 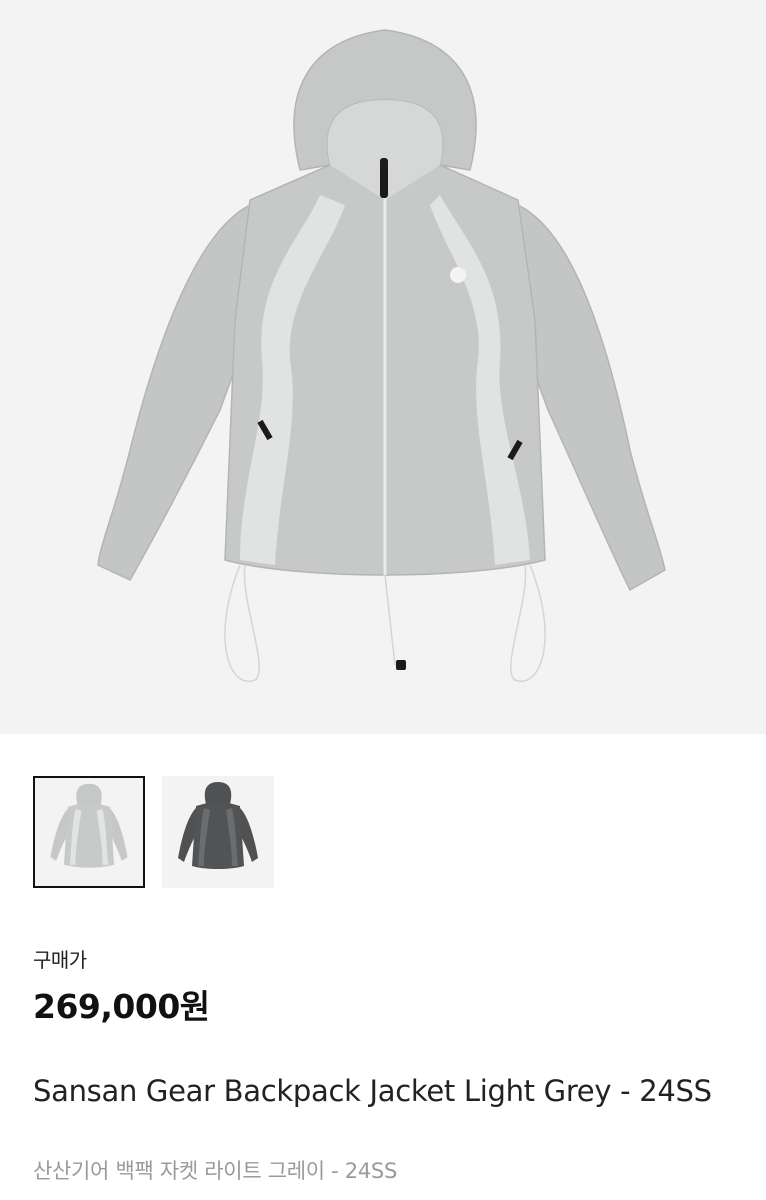 I want to click on thumbnail-dark-grey, so click(x=218, y=832).